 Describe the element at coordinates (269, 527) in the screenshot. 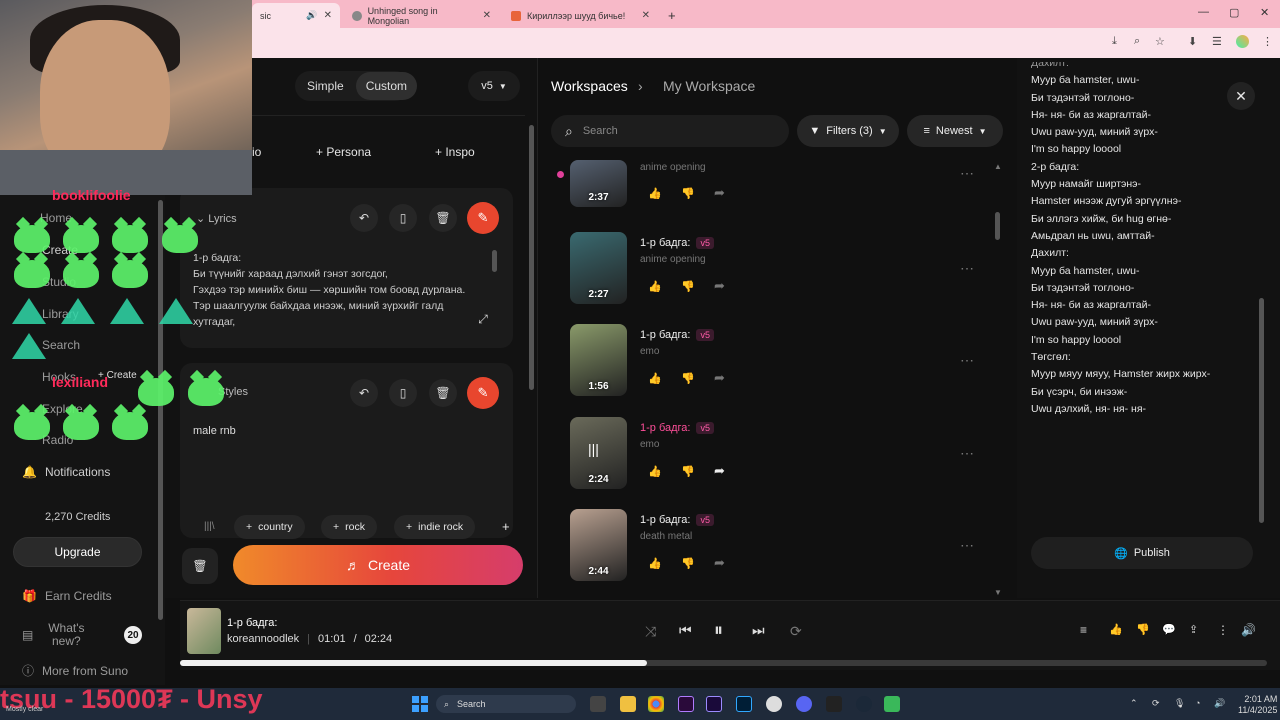

I see `genre-chip-country: + country` at that location.